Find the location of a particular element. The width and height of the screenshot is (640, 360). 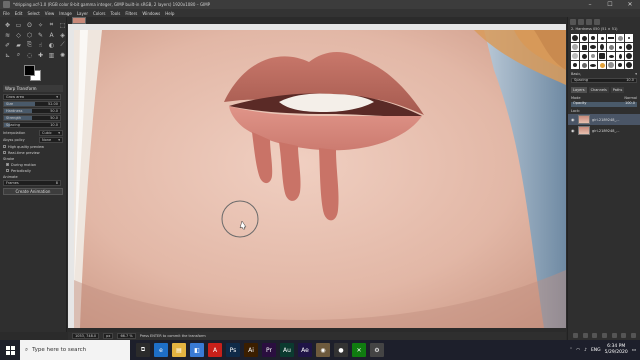

heal-icon: ✚ is located at coordinates (40, 55).